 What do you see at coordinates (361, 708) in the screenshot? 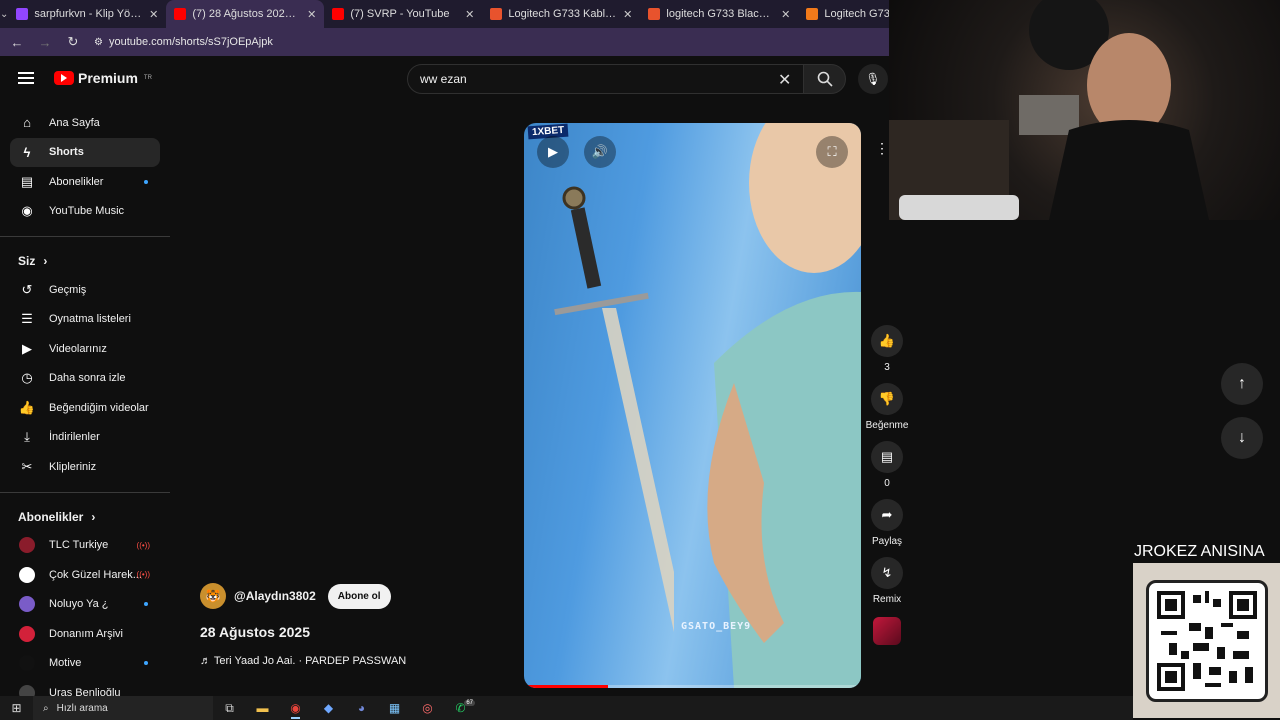
I see `discord-button: ◕` at bounding box center [361, 708].